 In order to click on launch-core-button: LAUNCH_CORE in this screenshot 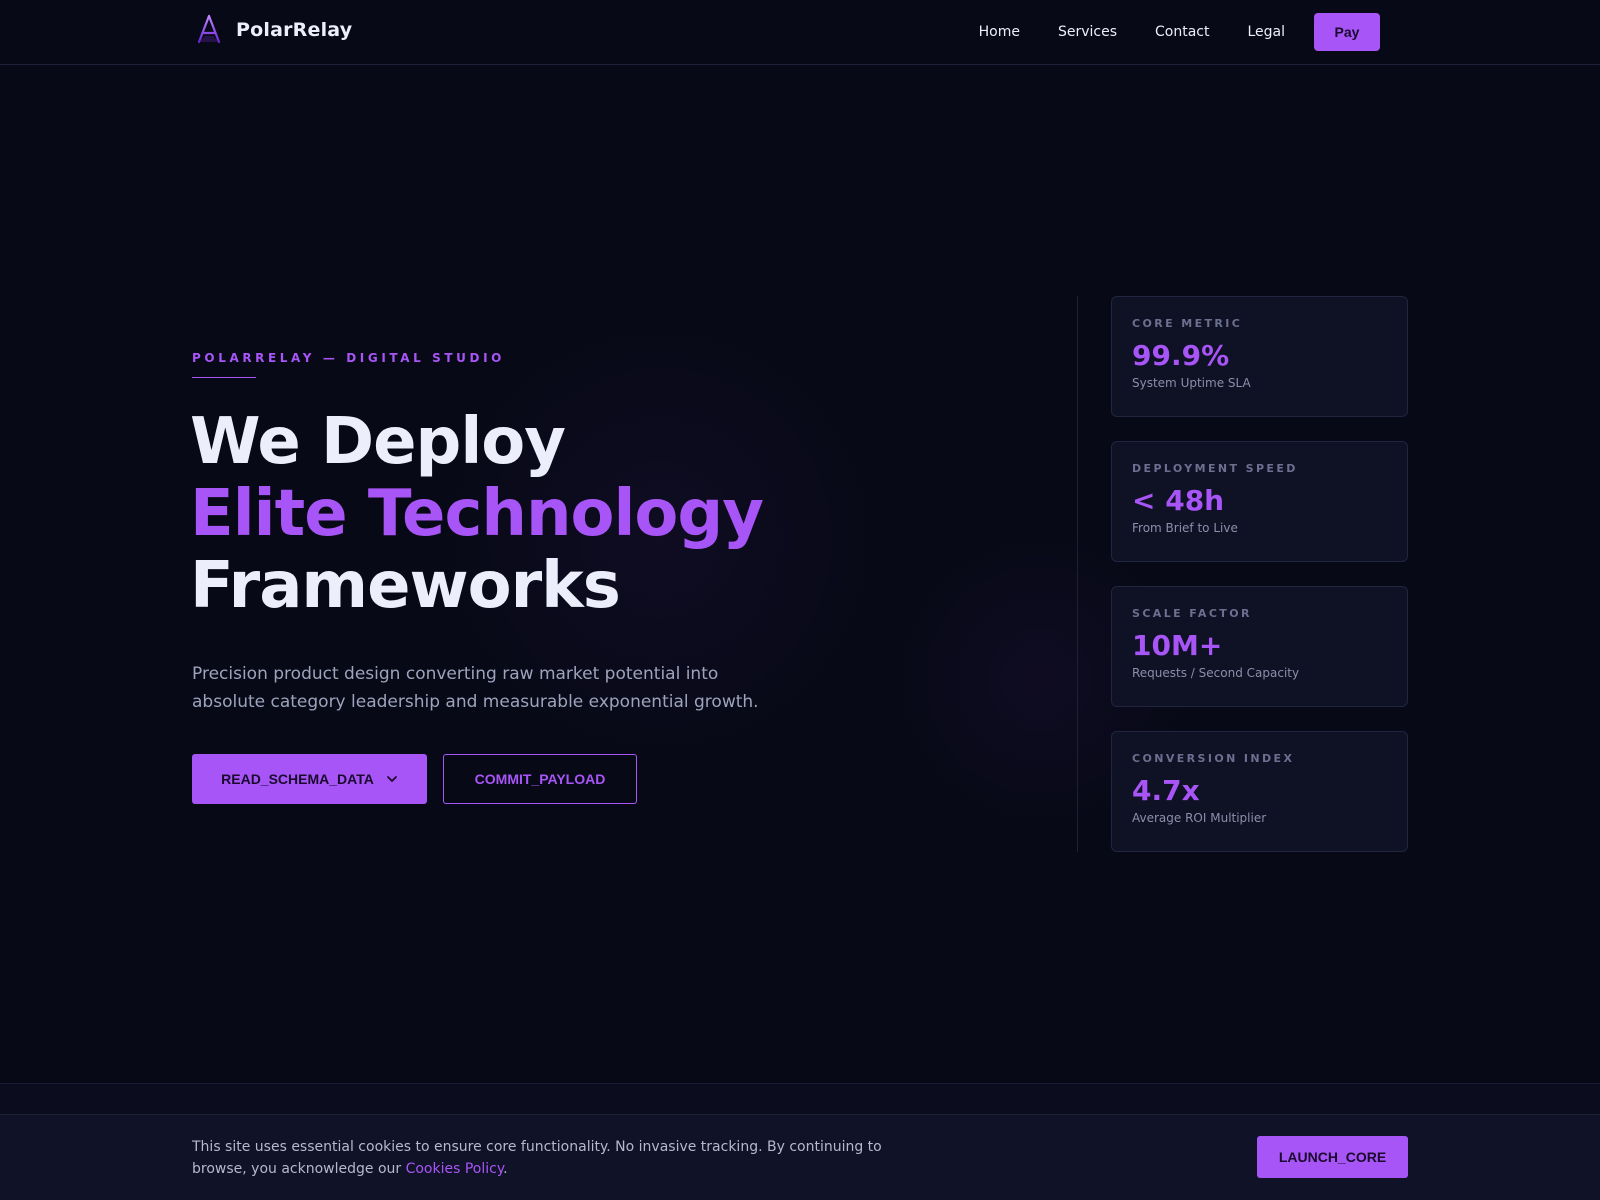, I will do `click(1332, 1157)`.